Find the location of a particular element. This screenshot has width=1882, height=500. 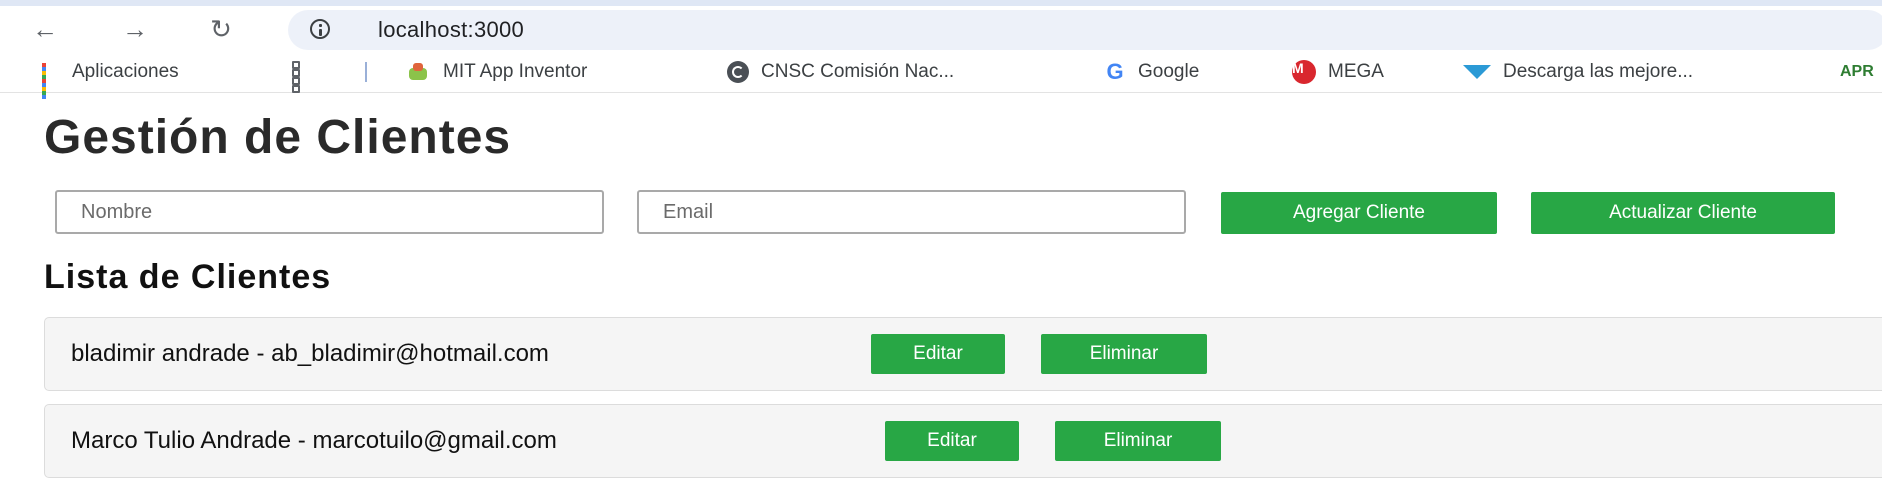

list-title: Lista de Clientes is located at coordinates (188, 277).